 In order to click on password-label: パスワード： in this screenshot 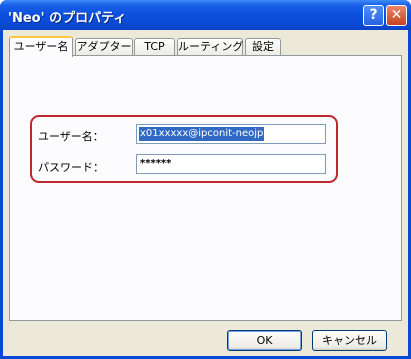, I will do `click(71, 167)`.